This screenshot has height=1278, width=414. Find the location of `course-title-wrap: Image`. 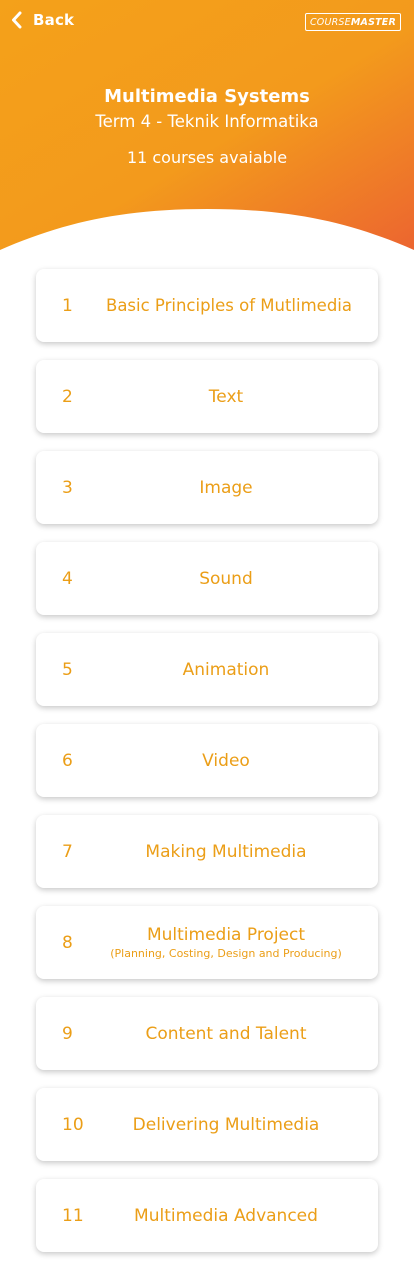

course-title-wrap: Image is located at coordinates (226, 487).